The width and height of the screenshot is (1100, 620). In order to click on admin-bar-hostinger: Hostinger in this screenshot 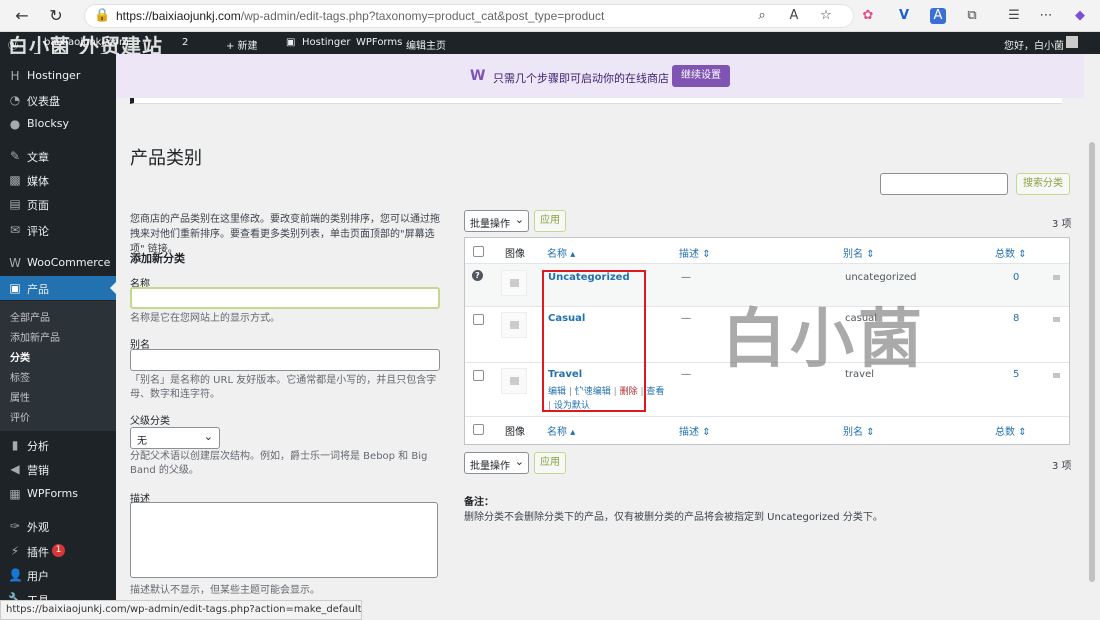, I will do `click(326, 42)`.